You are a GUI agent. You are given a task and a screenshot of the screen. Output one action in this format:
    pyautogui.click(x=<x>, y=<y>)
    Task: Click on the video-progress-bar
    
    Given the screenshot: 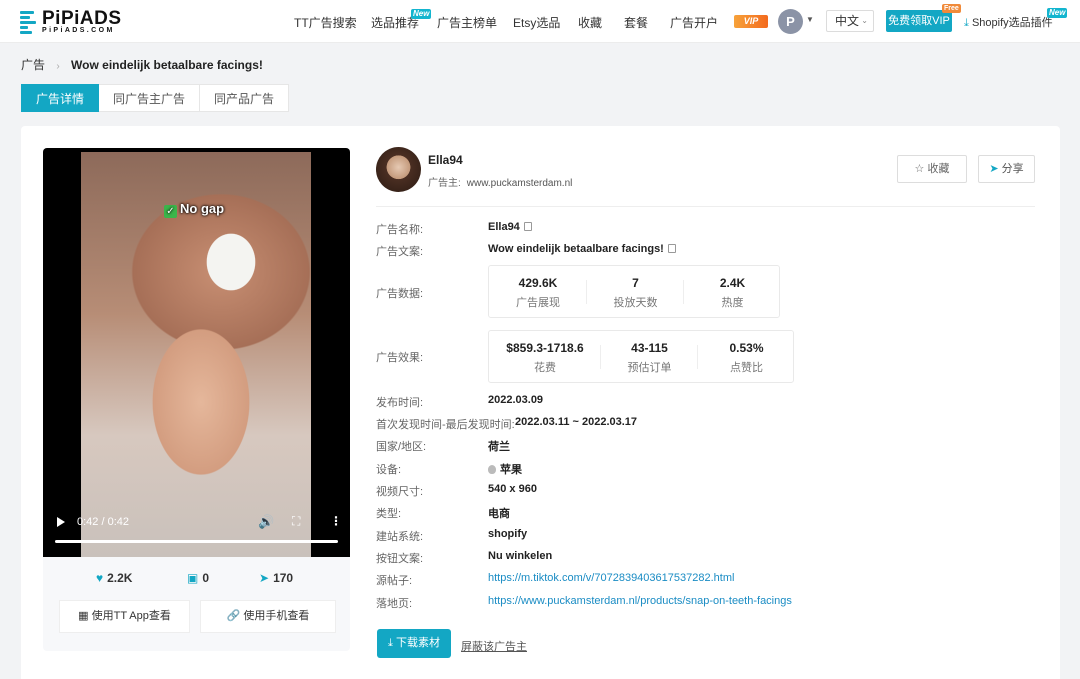 What is the action you would take?
    pyautogui.click(x=196, y=541)
    